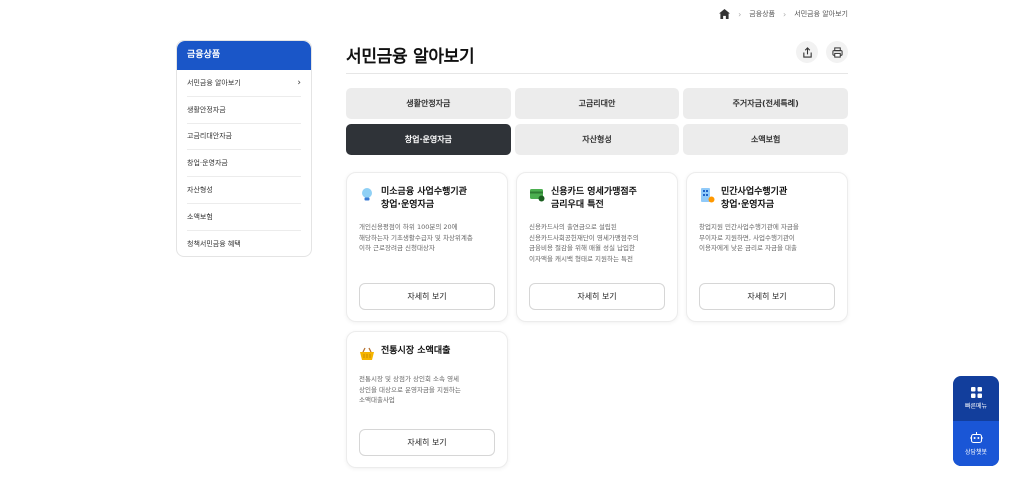 This screenshot has width=1024, height=488. What do you see at coordinates (409, 379) in the screenshot?
I see `card-desc-line: 전통시장 및 상점가 상인회 소속 영세` at bounding box center [409, 379].